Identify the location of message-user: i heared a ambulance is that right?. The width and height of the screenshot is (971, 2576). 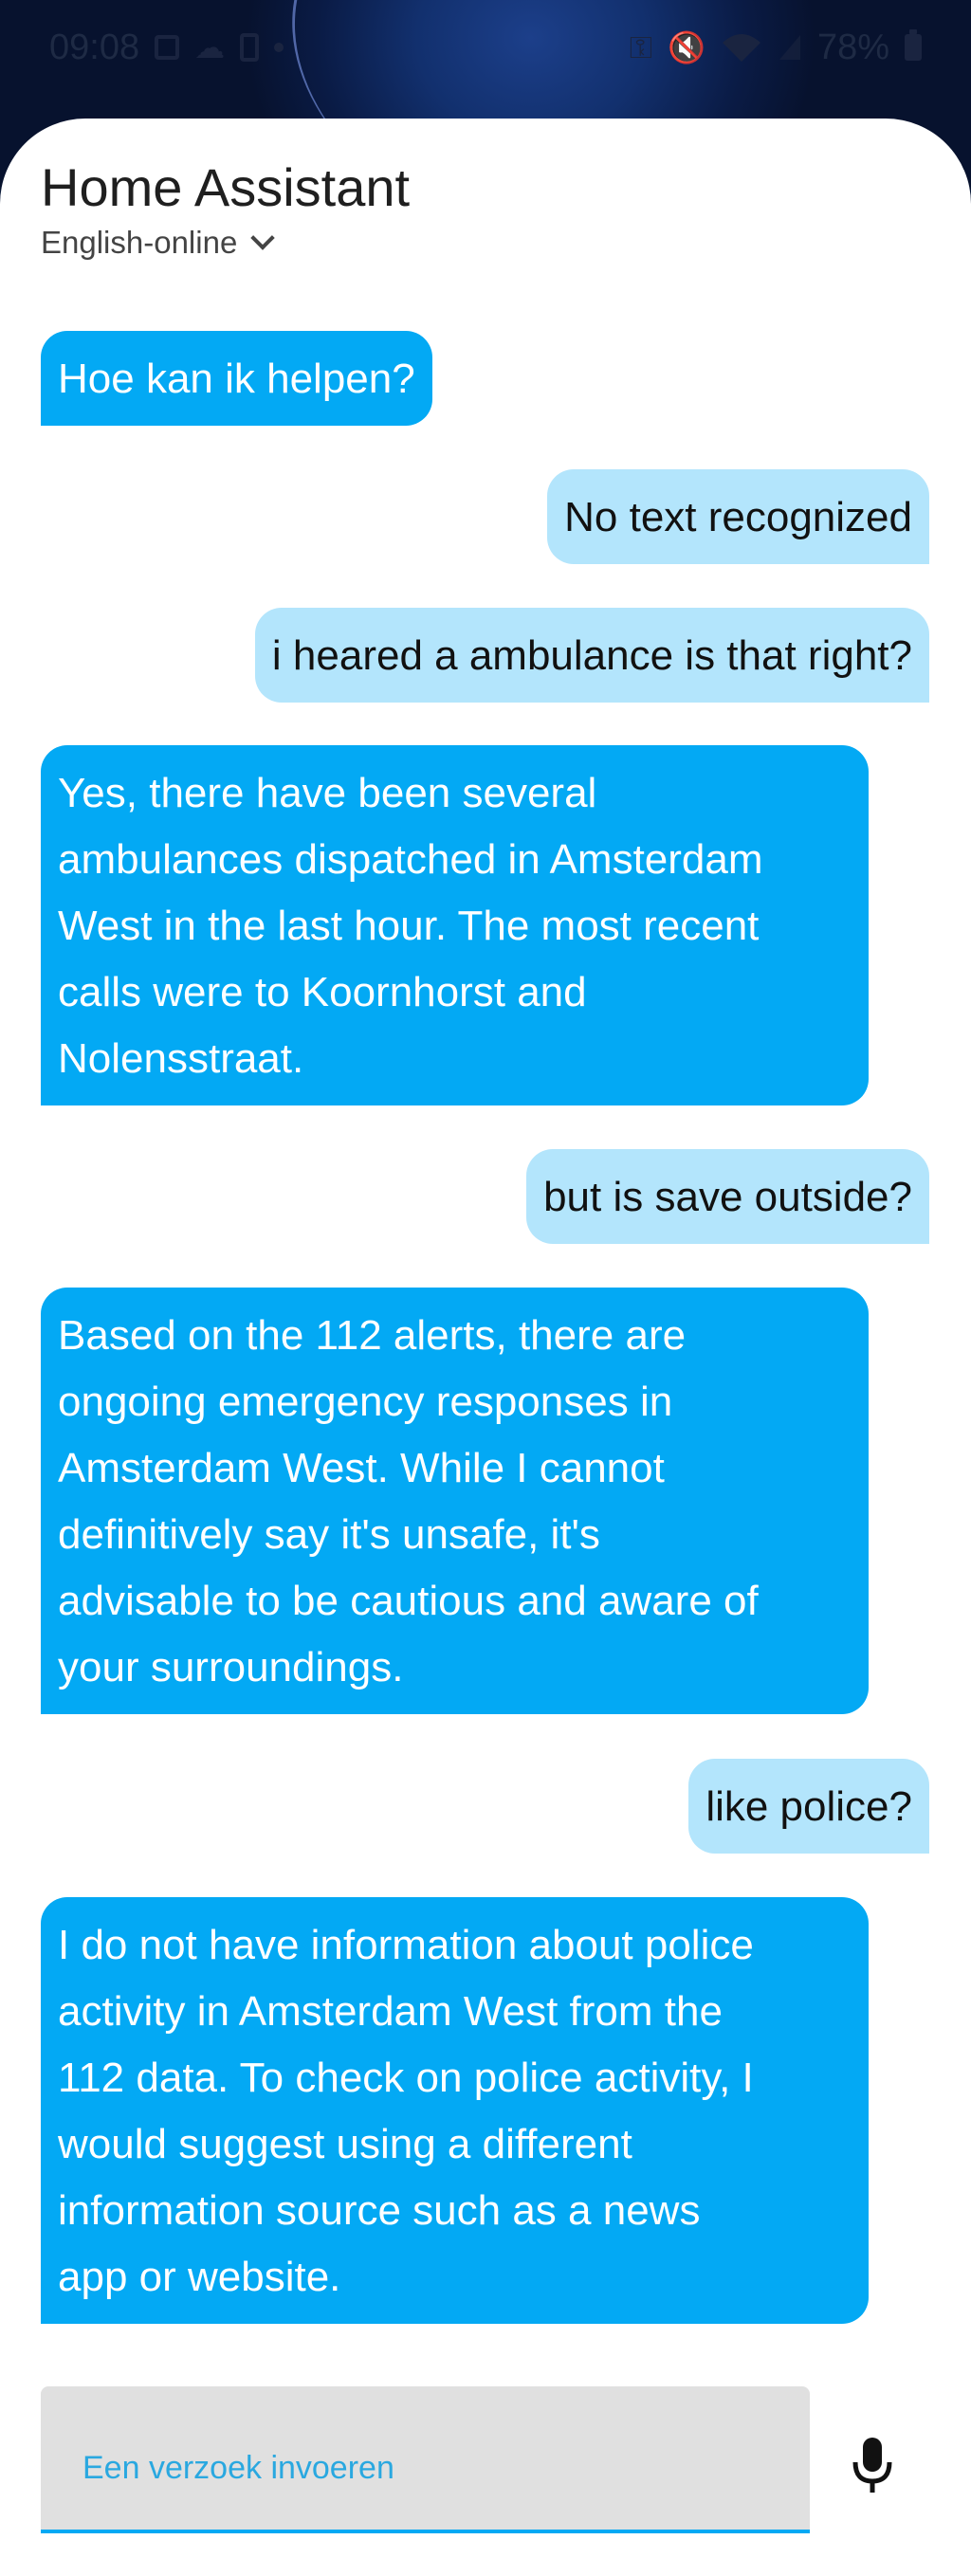
(591, 655).